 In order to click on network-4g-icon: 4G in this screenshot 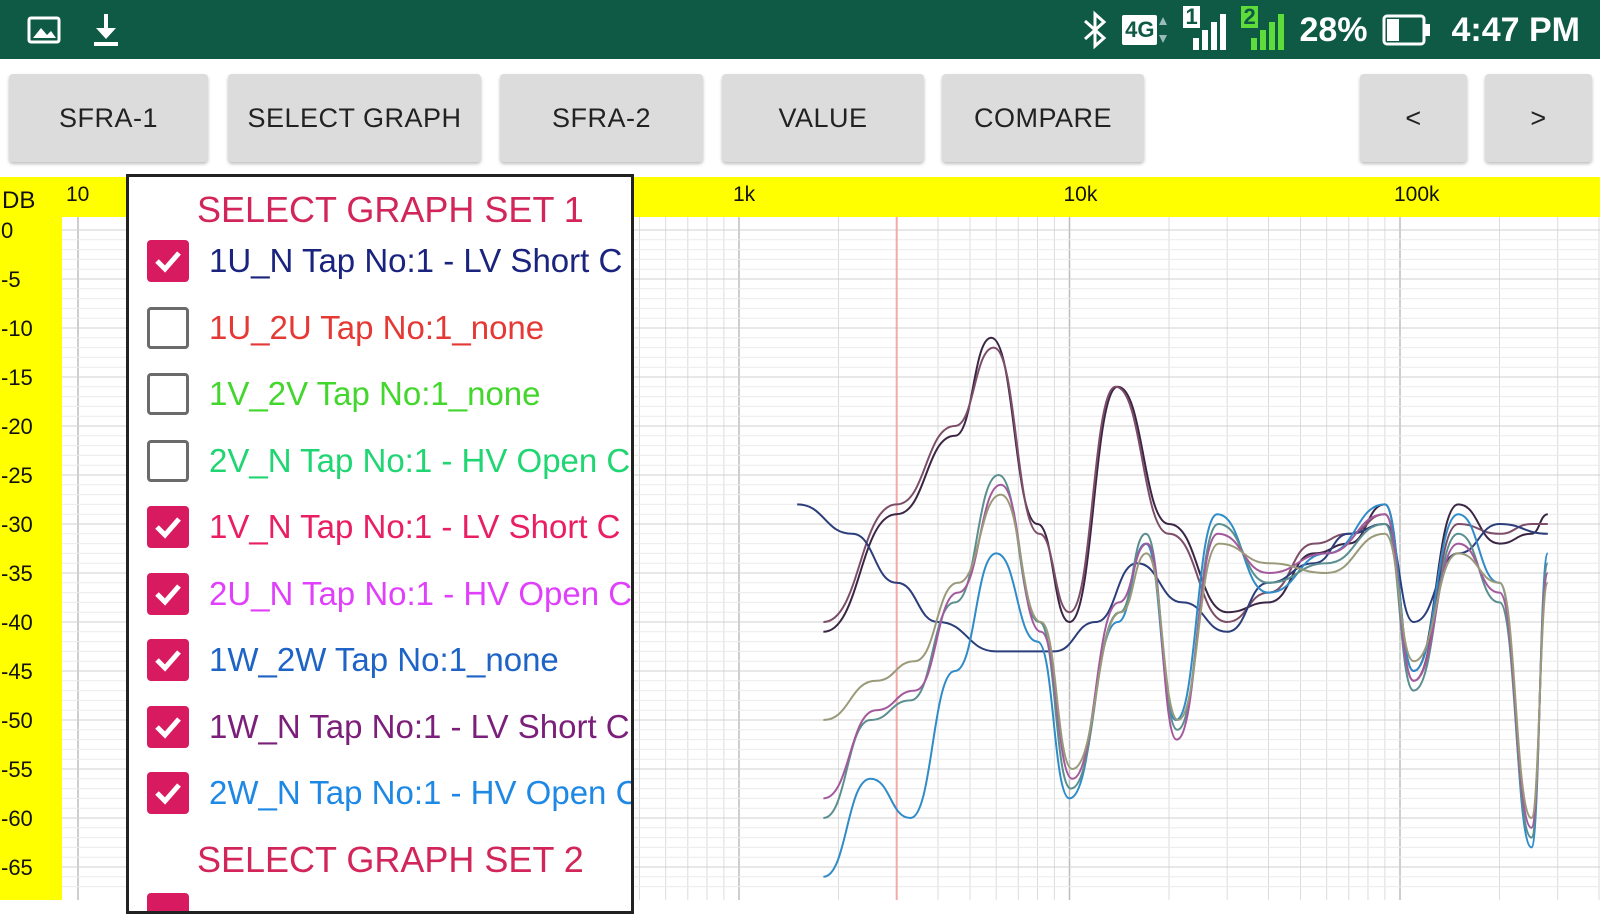, I will do `click(1145, 30)`.